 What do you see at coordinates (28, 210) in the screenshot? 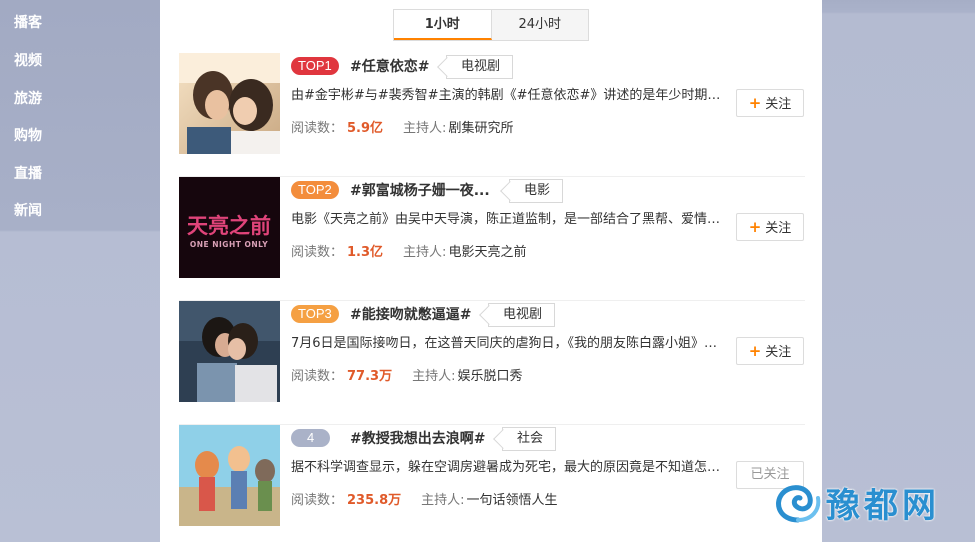
I see `sidebar-item-news: 新闻` at bounding box center [28, 210].